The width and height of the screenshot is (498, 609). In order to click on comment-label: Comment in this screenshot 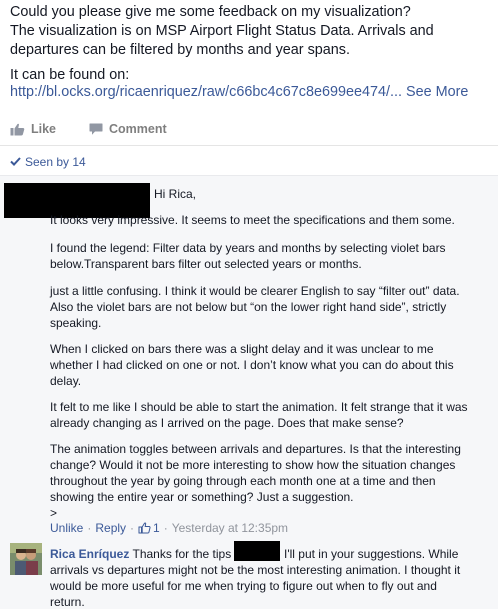, I will do `click(138, 129)`.